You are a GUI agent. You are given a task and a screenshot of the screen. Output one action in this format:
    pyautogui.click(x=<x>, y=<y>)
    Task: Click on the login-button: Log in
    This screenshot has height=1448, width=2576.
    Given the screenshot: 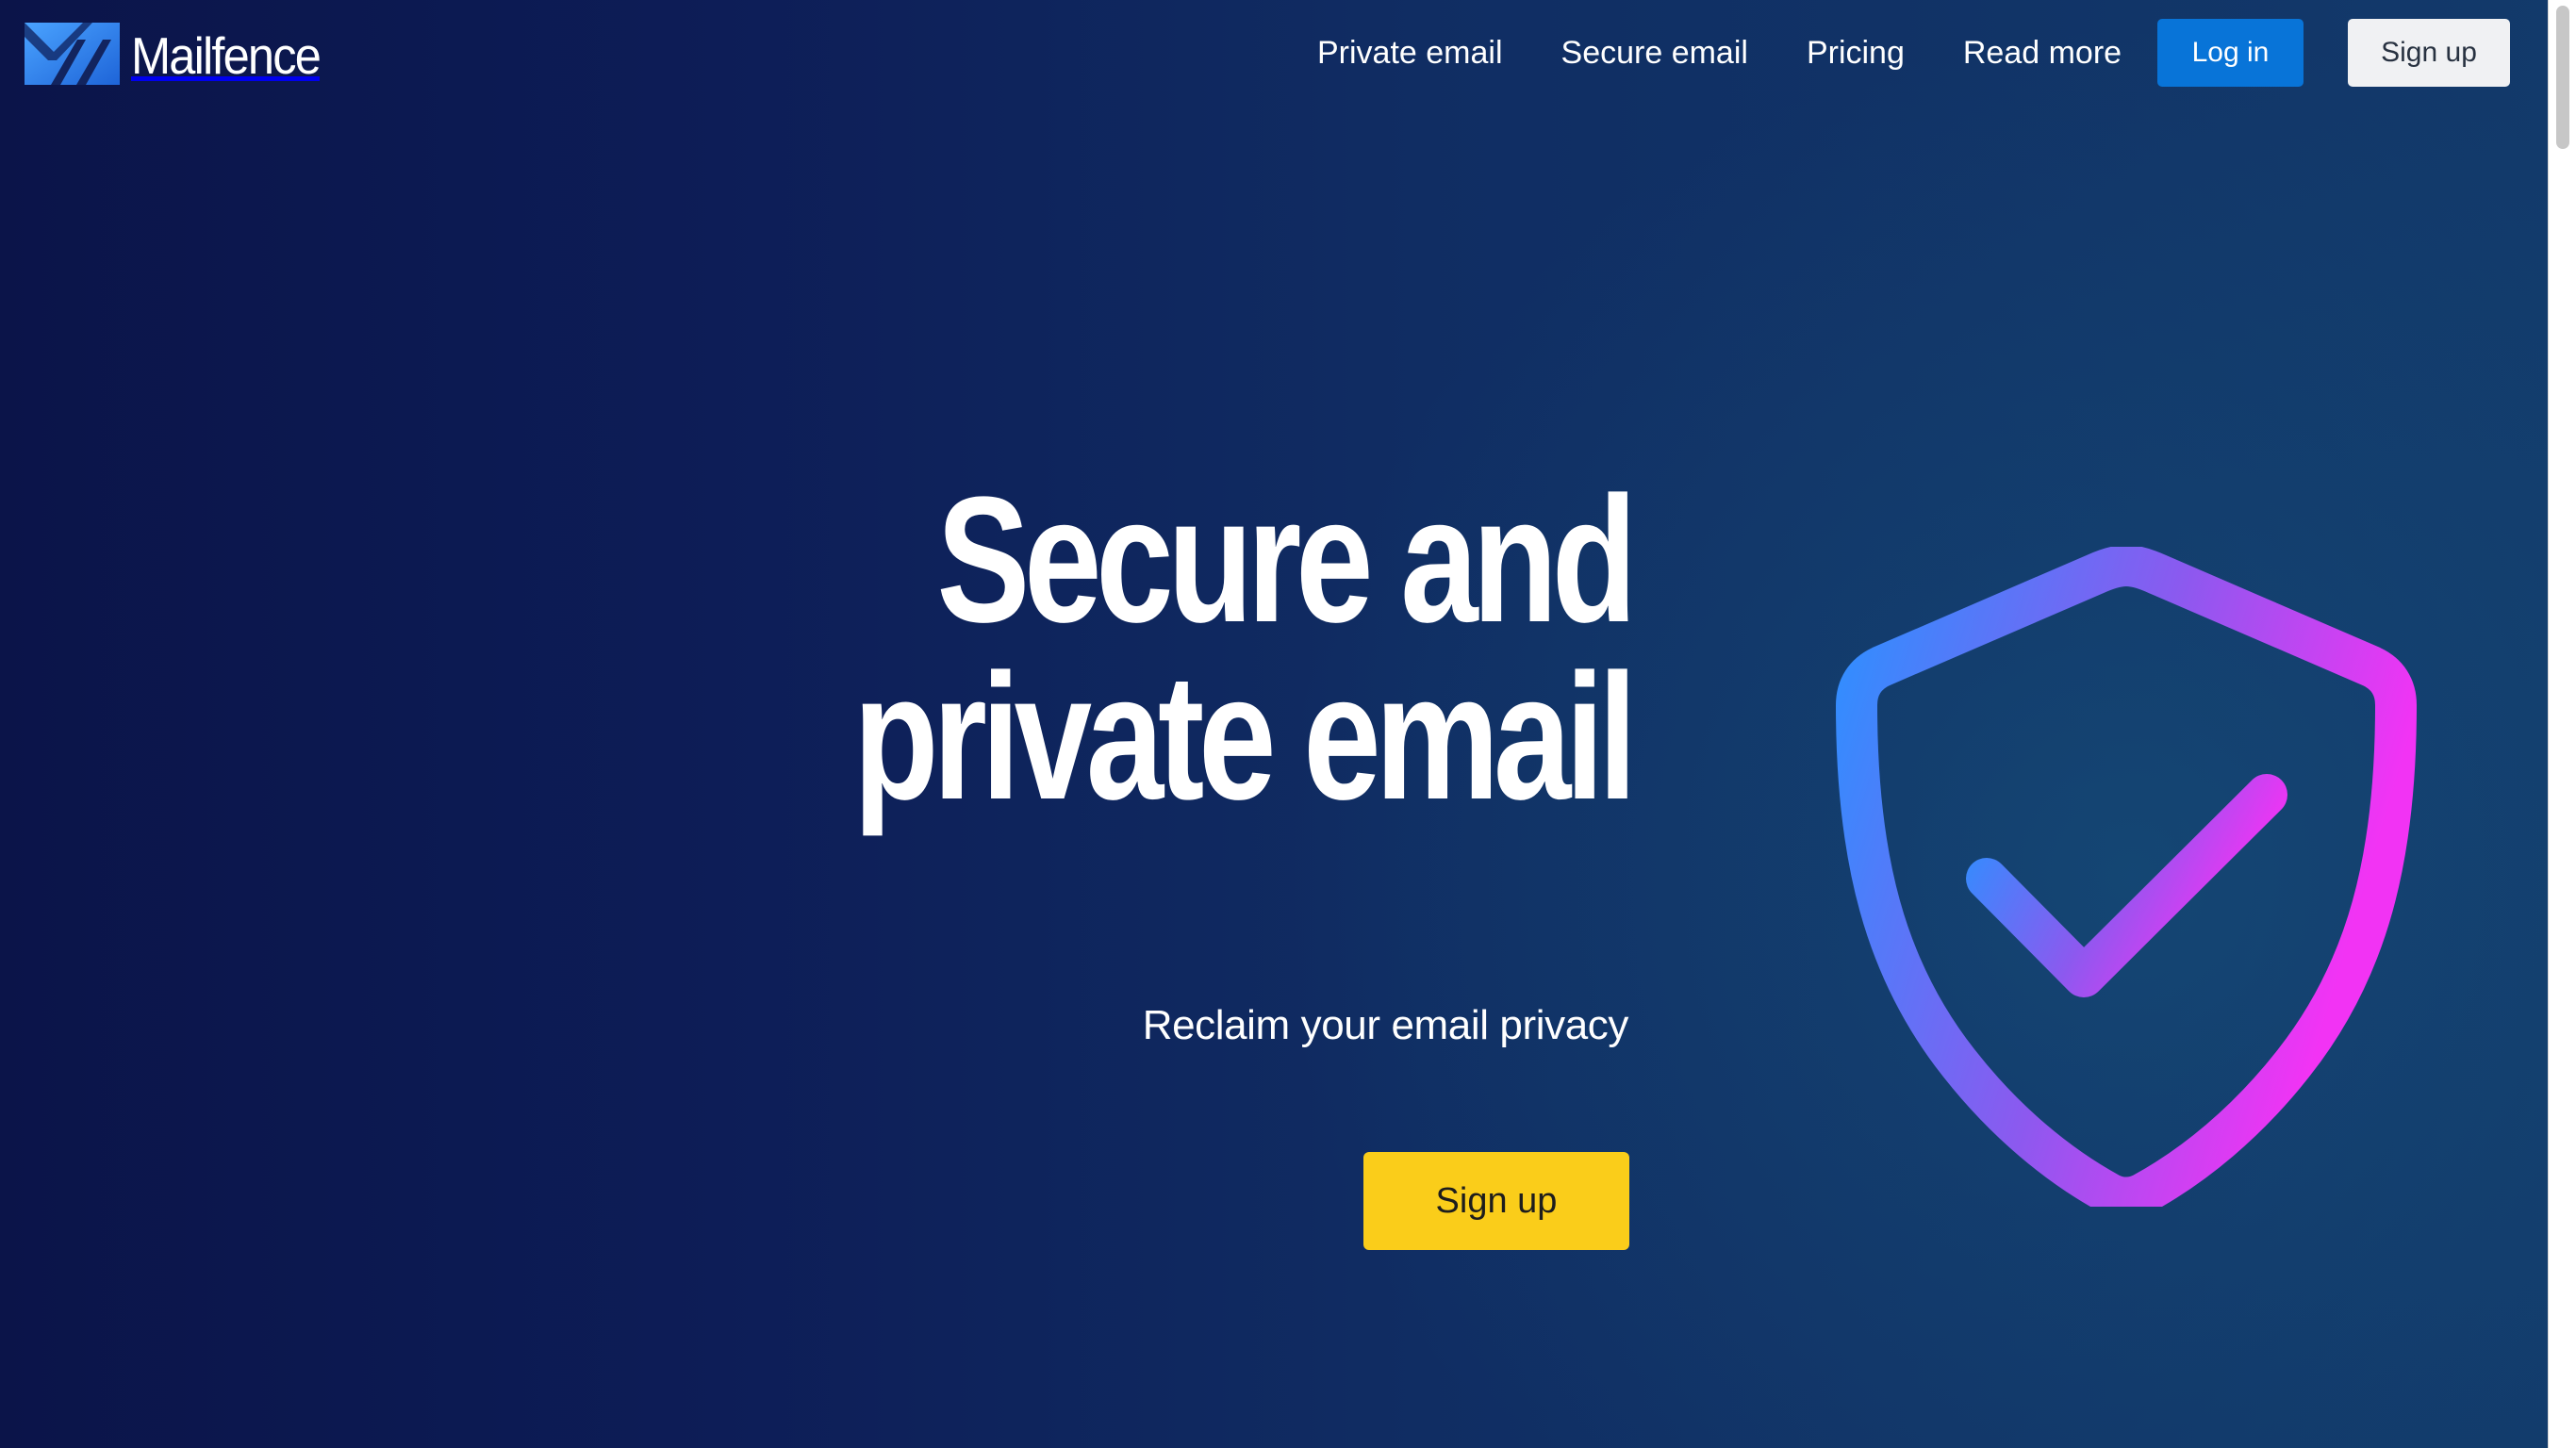 What is the action you would take?
    pyautogui.click(x=2230, y=53)
    